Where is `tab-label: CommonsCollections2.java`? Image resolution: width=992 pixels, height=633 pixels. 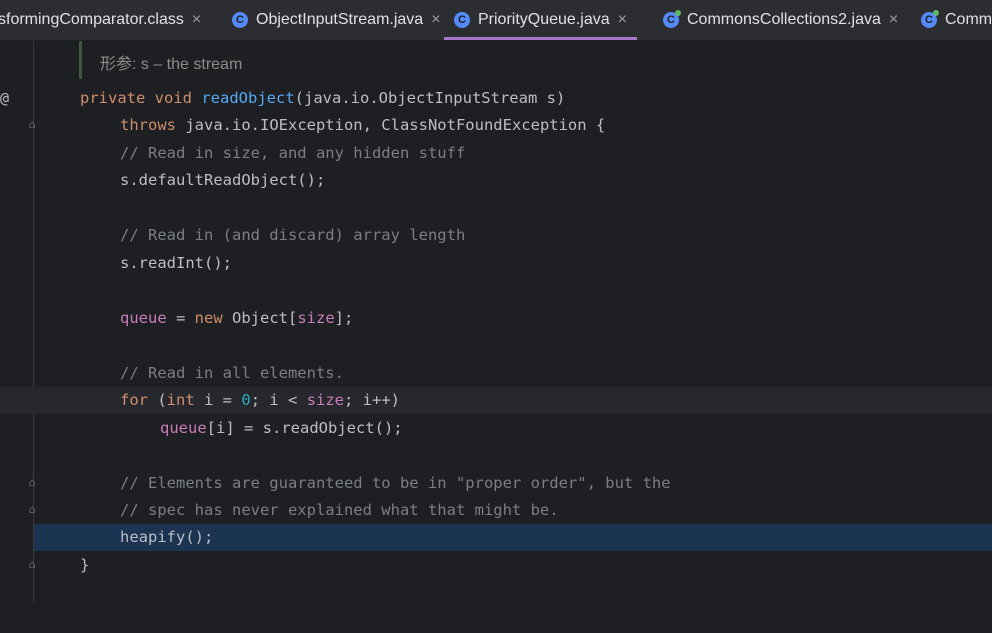 tab-label: CommonsCollections2.java is located at coordinates (784, 19).